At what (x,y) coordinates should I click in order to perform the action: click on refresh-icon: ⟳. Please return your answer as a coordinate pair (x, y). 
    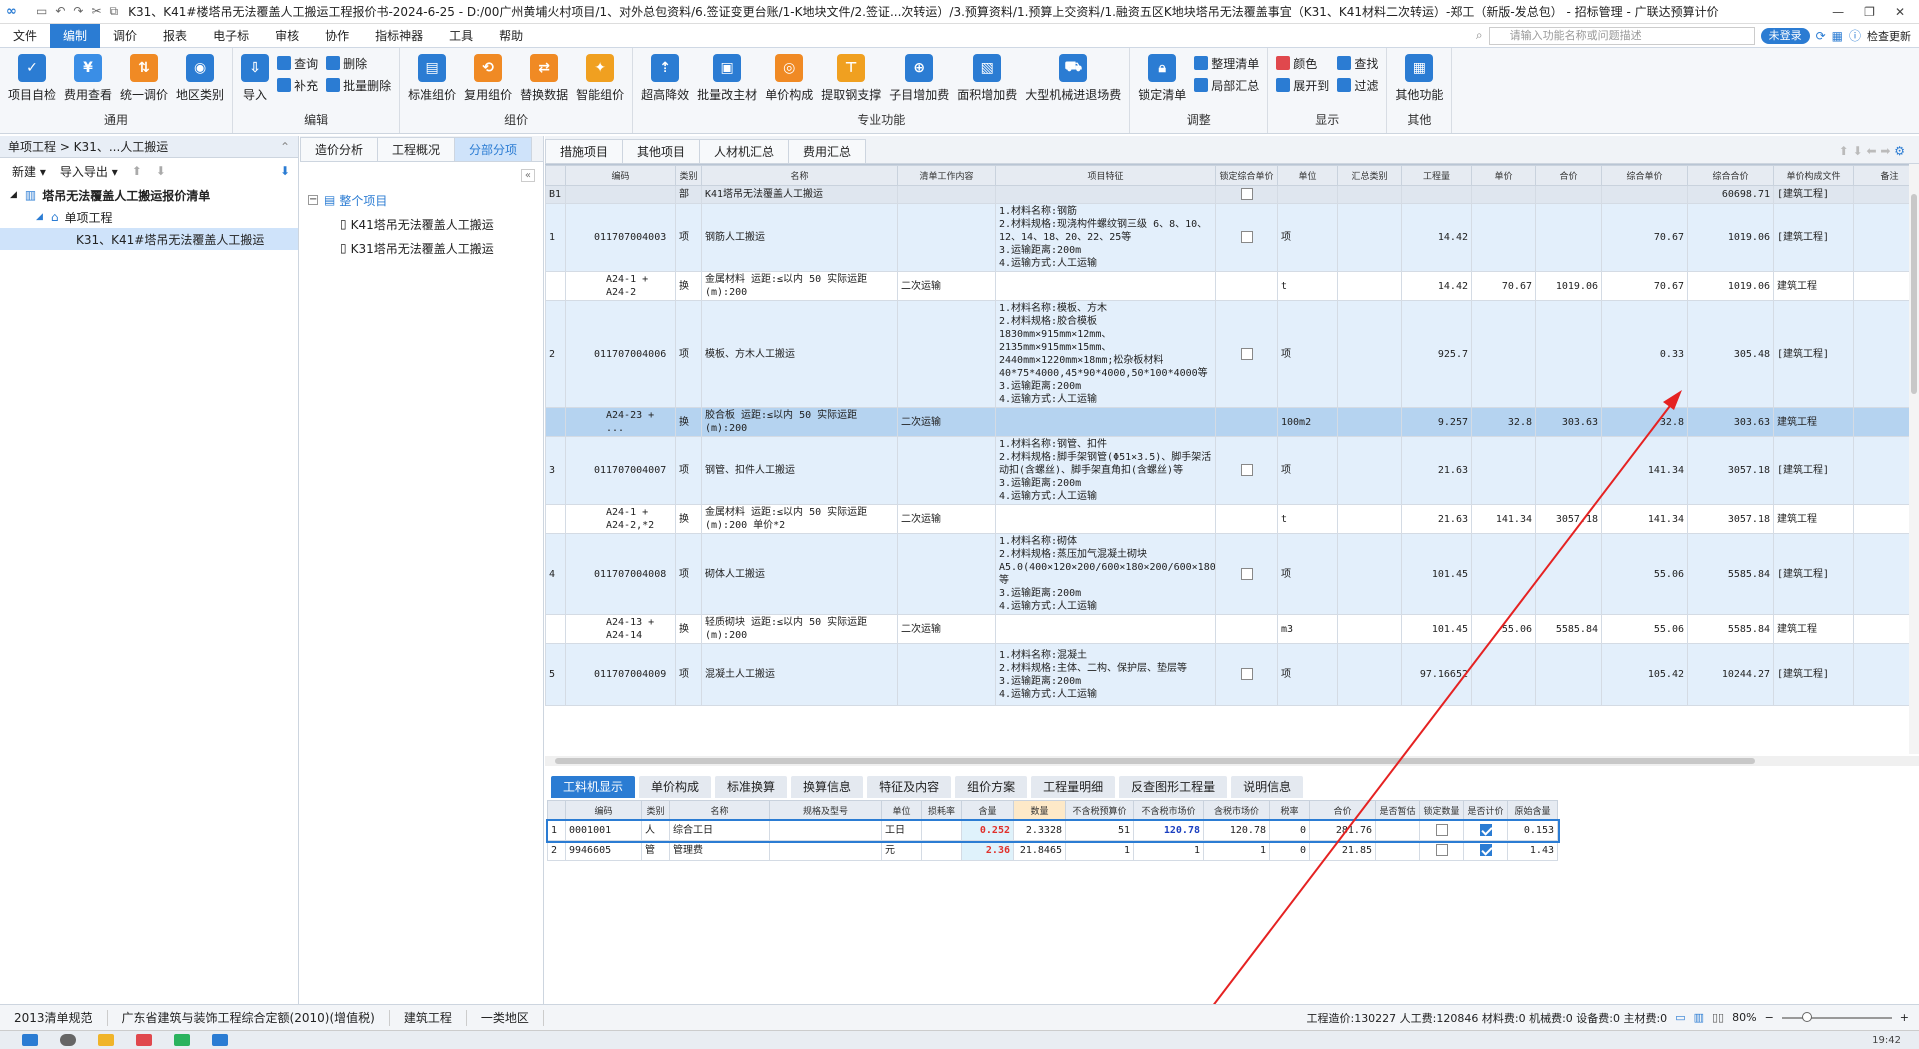
    Looking at the image, I should click on (1821, 36).